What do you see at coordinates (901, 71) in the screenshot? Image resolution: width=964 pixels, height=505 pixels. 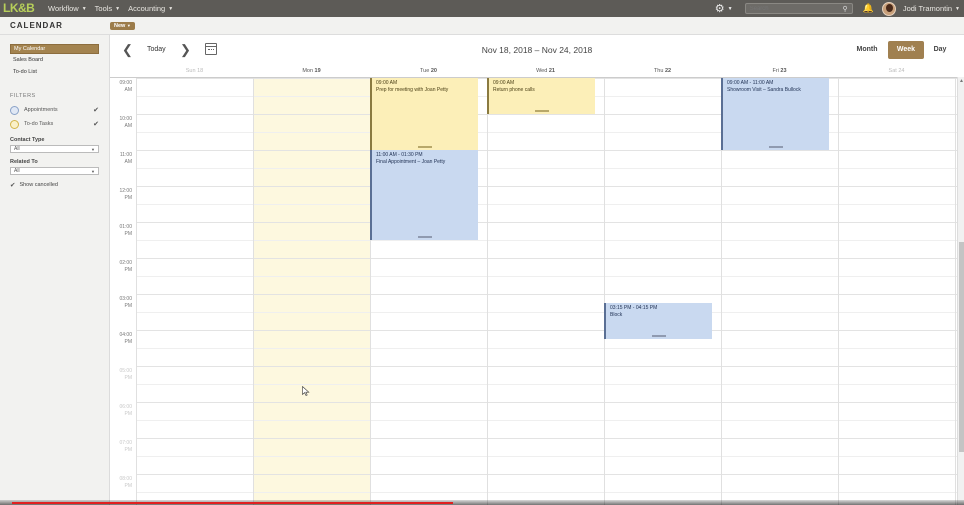 I see `day-number: 24` at bounding box center [901, 71].